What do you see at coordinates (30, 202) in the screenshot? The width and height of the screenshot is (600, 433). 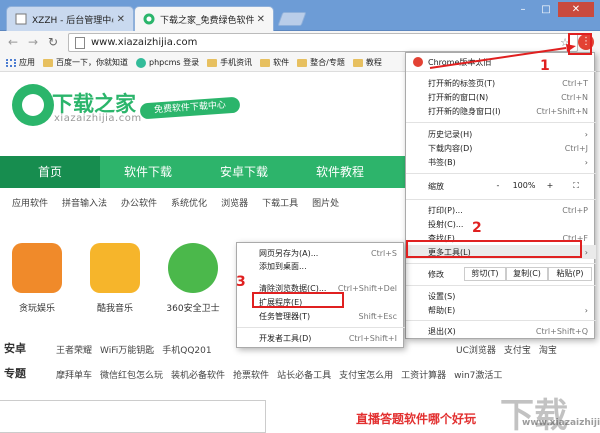 I see `subnav-link: 应用软件` at bounding box center [30, 202].